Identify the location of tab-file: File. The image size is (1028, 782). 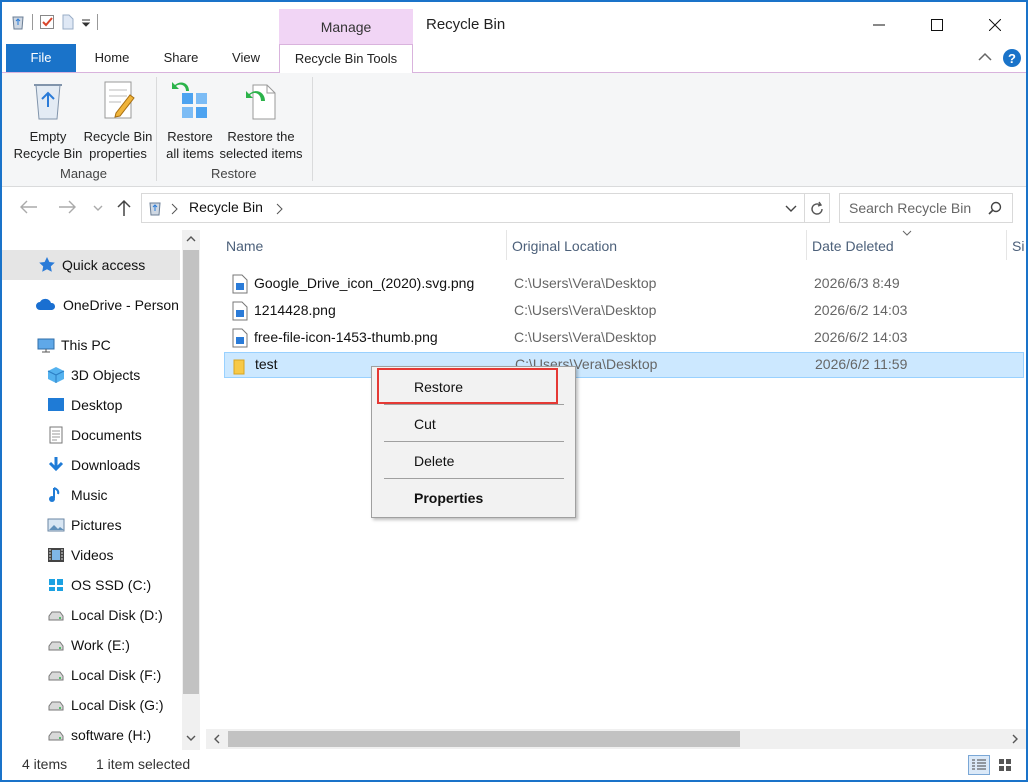
(41, 58).